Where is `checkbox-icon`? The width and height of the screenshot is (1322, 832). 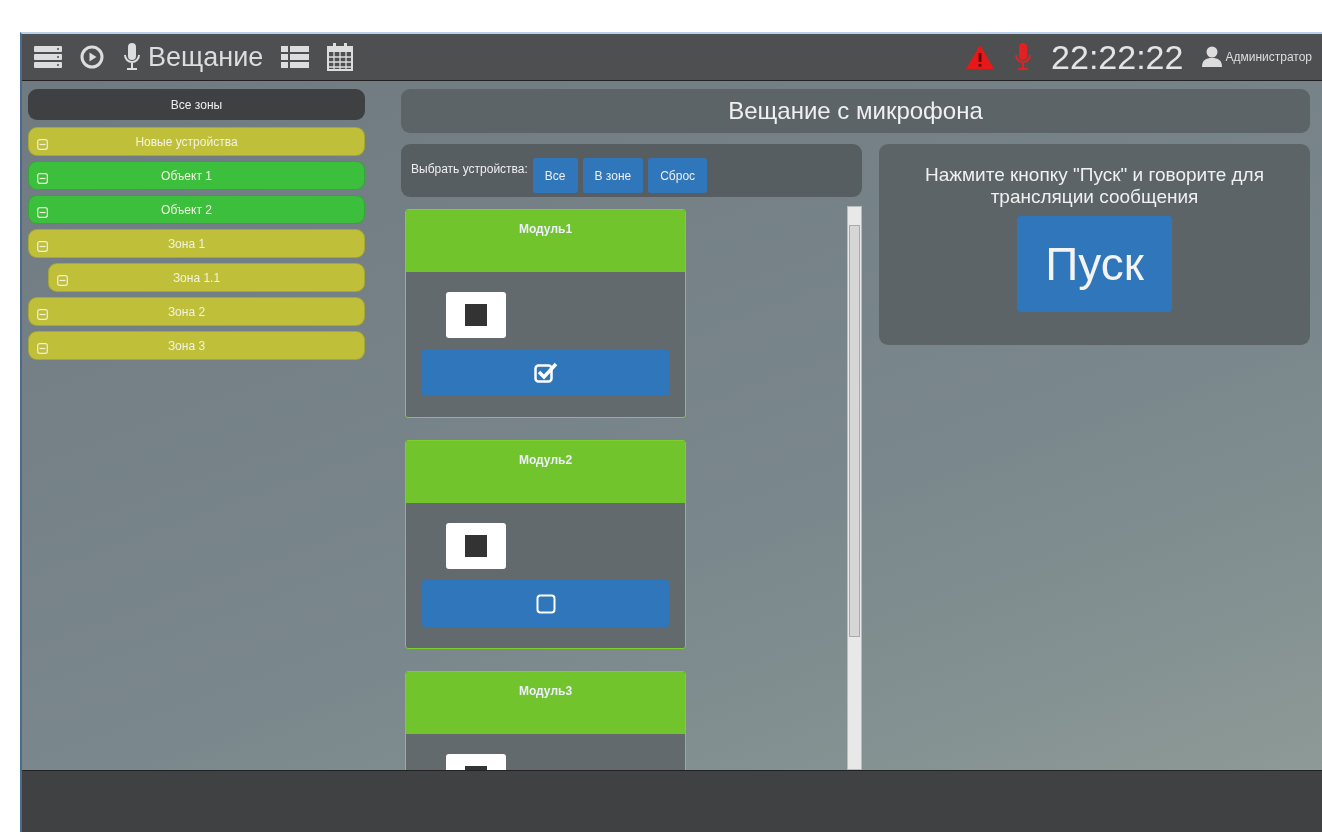
checkbox-icon is located at coordinates (545, 603).